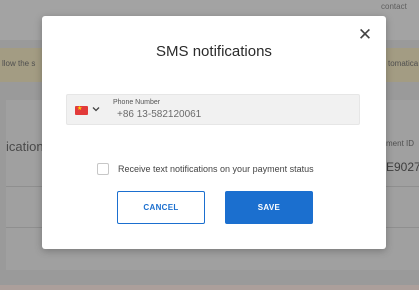  Describe the element at coordinates (137, 102) in the screenshot. I see `phone-number-label: Phone Number` at that location.